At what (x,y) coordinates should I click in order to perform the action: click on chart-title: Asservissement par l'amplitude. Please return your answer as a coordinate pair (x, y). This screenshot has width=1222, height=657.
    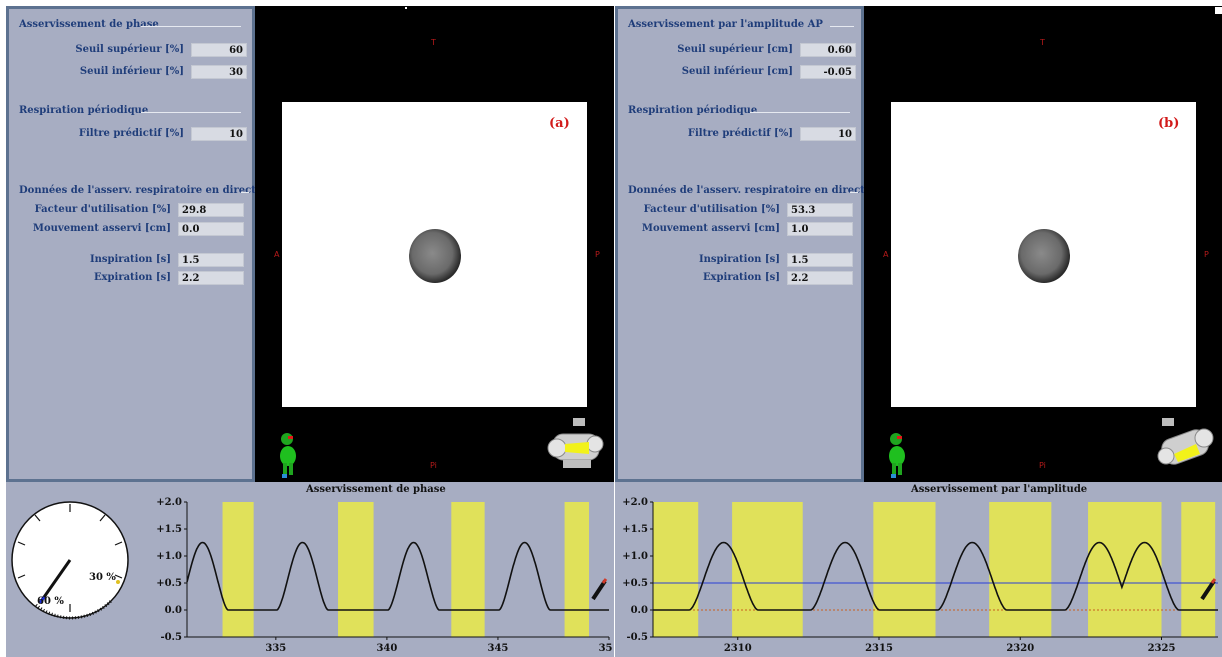
    Looking at the image, I should click on (999, 489).